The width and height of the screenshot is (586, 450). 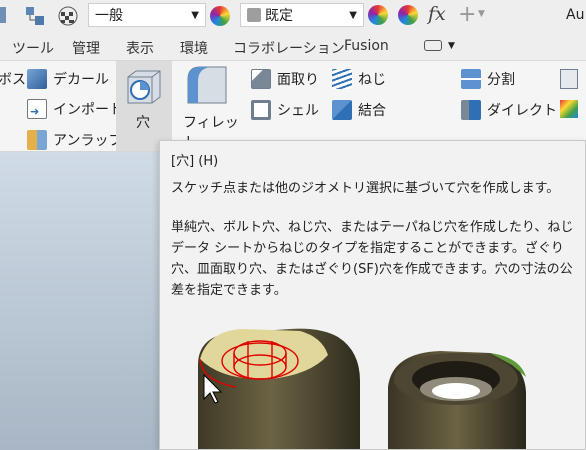 What do you see at coordinates (298, 111) in the screenshot?
I see `shell-label: シェル` at bounding box center [298, 111].